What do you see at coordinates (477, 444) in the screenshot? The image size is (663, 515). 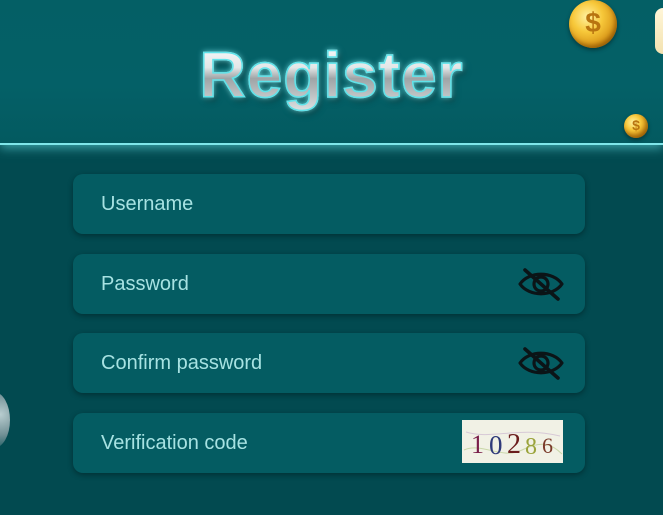 I see `captcha-digit: 1` at bounding box center [477, 444].